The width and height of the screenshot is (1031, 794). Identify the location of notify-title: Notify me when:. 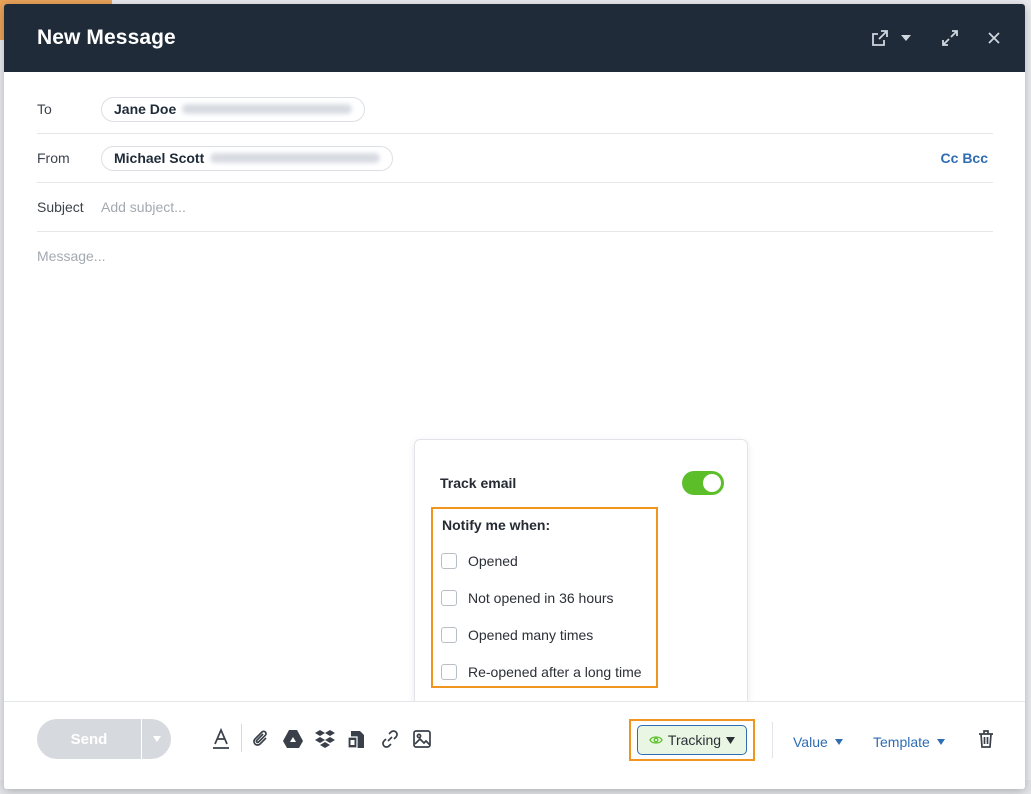
(496, 525).